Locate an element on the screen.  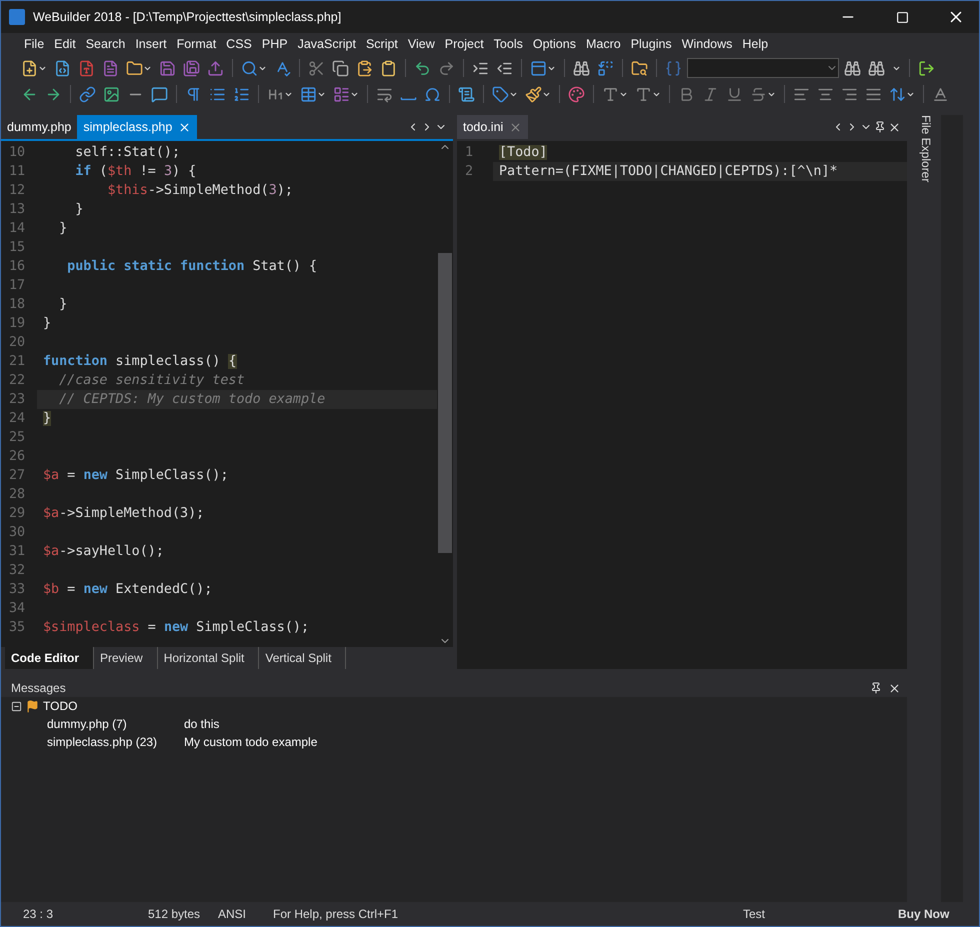
tag-icon is located at coordinates (500, 94).